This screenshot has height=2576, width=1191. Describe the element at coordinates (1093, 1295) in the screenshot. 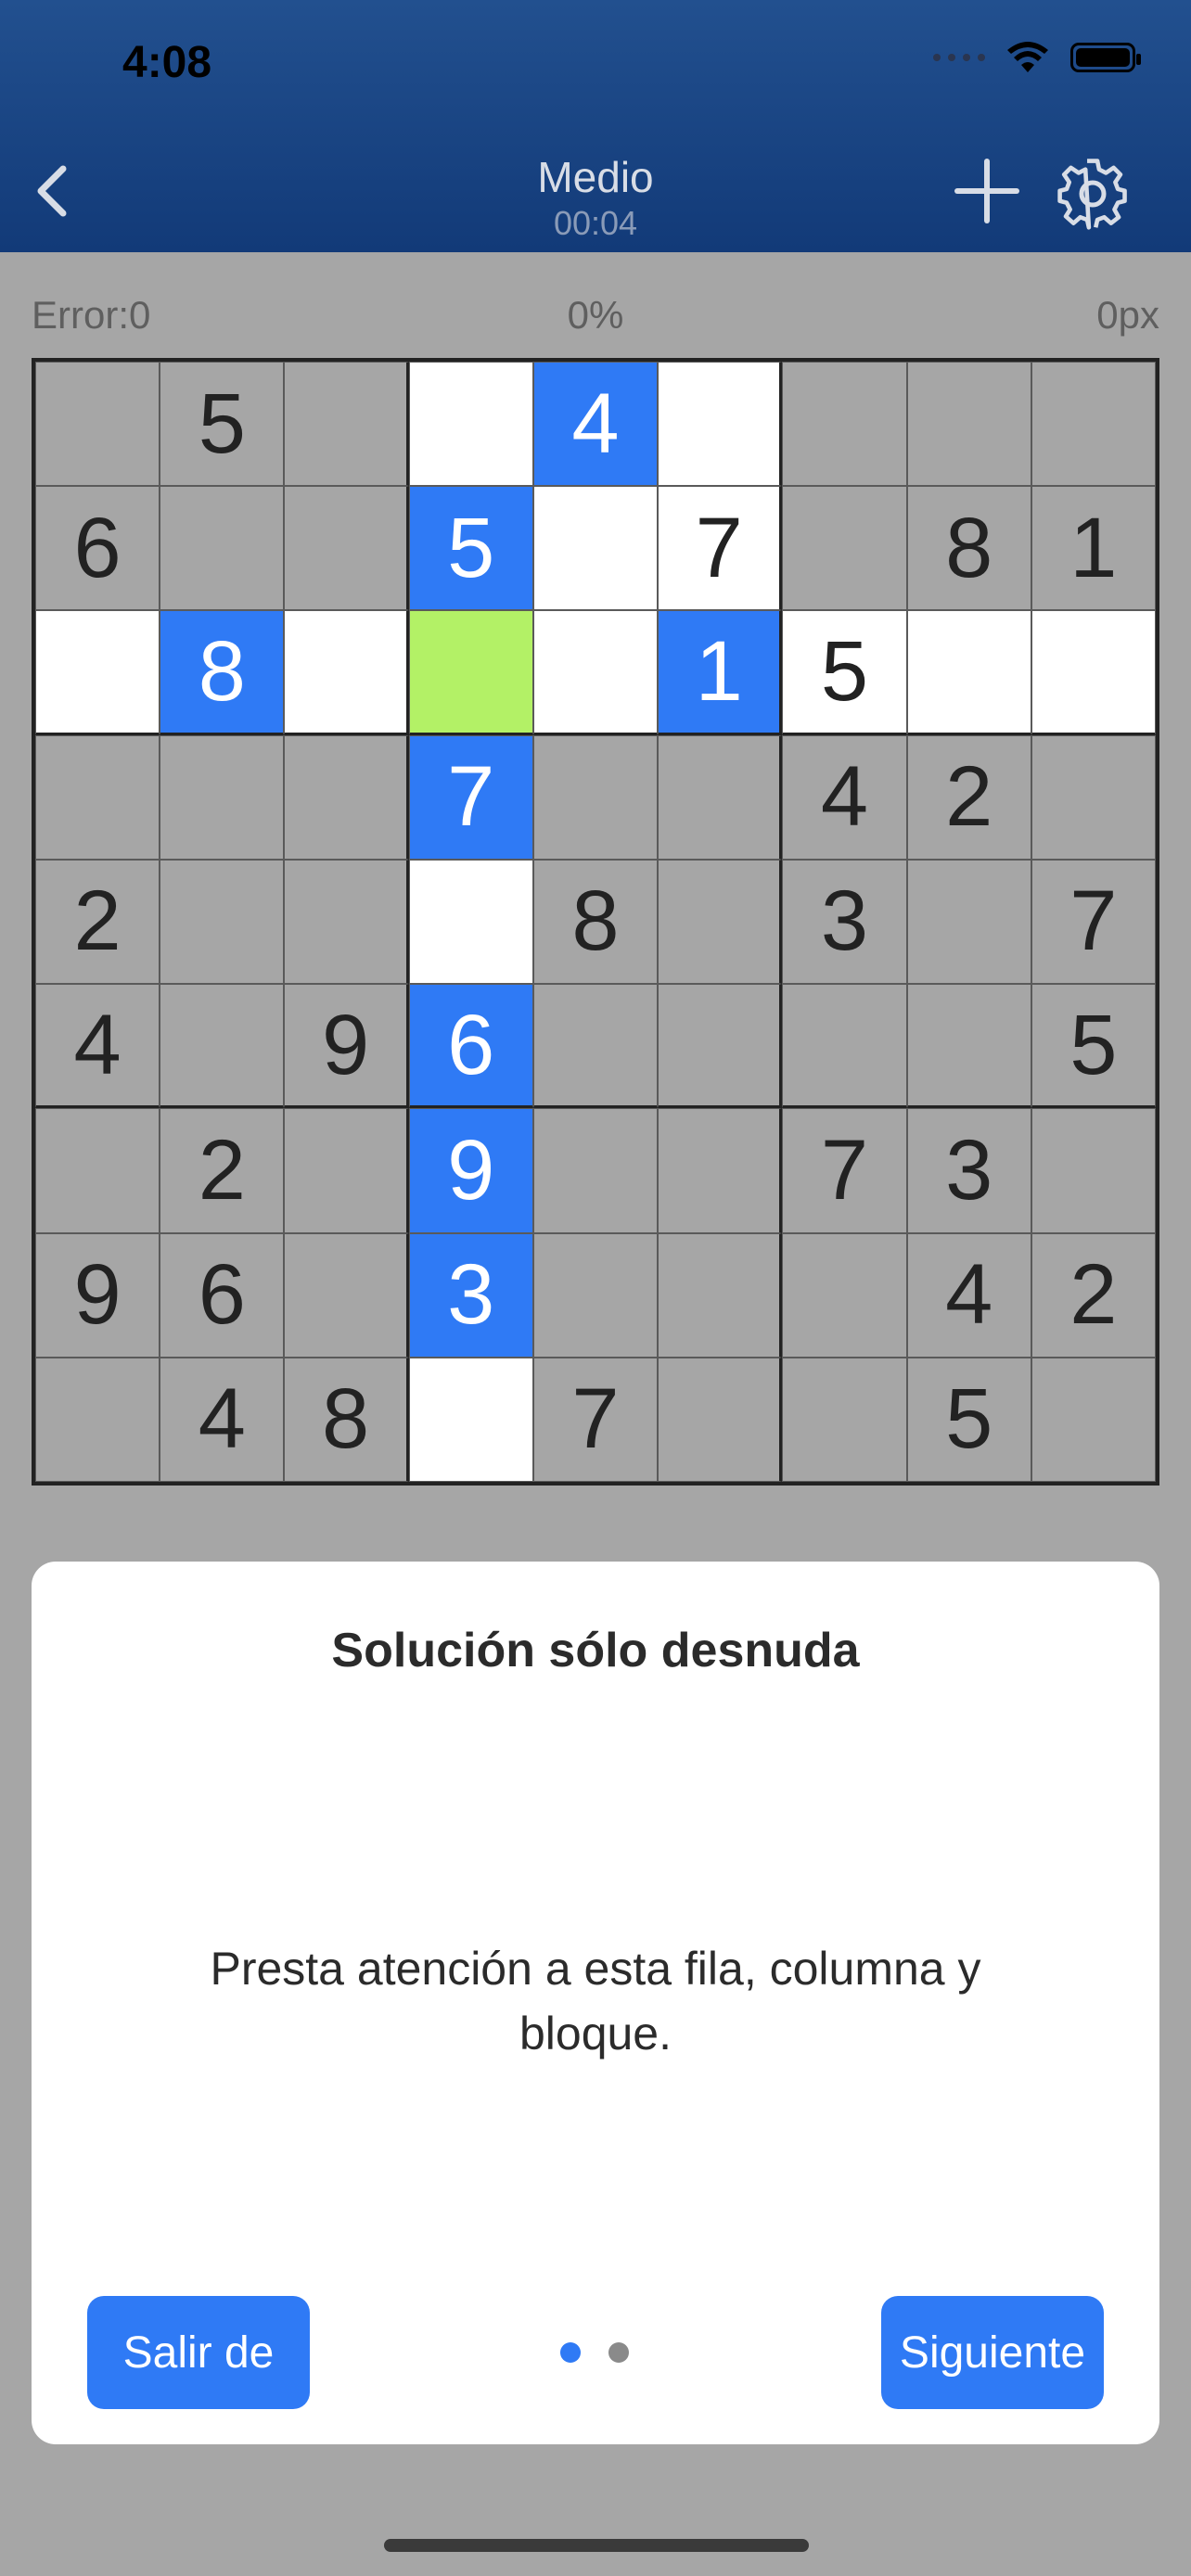

I see `sudoku-cell-r8-c9: 2` at that location.